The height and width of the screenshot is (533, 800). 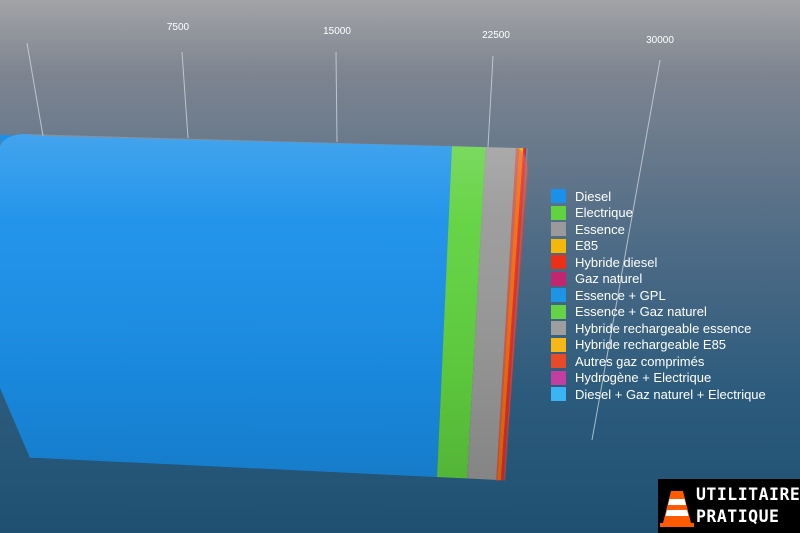 What do you see at coordinates (600, 229) in the screenshot?
I see `legend-label: Essence` at bounding box center [600, 229].